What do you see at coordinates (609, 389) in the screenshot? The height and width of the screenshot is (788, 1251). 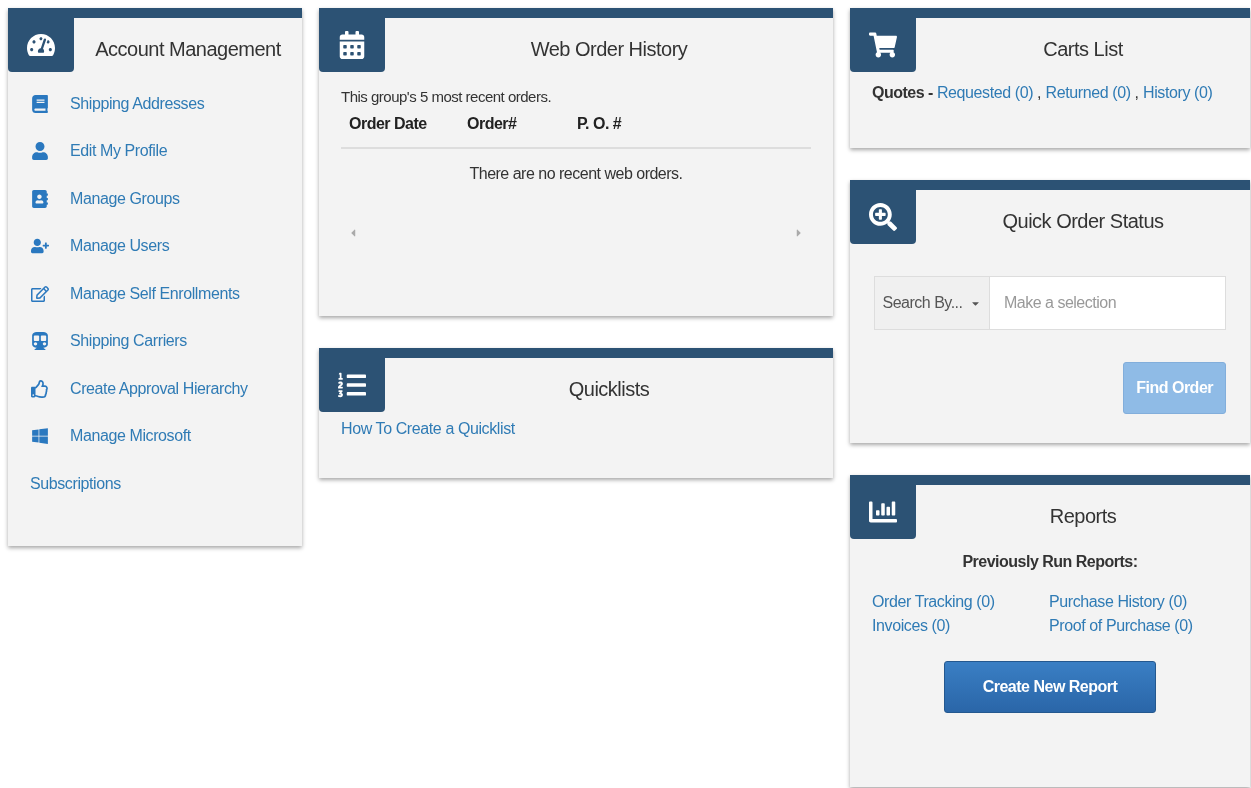 I see `panel-title: Quicklists` at bounding box center [609, 389].